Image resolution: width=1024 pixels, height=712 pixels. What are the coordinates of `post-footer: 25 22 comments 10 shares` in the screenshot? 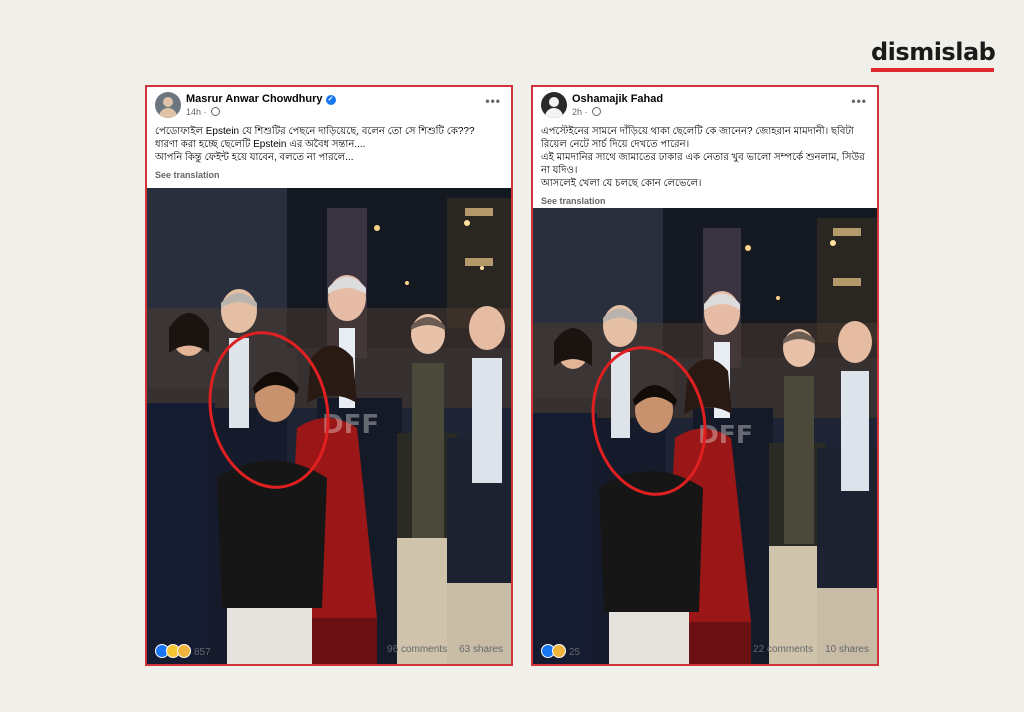 It's located at (705, 651).